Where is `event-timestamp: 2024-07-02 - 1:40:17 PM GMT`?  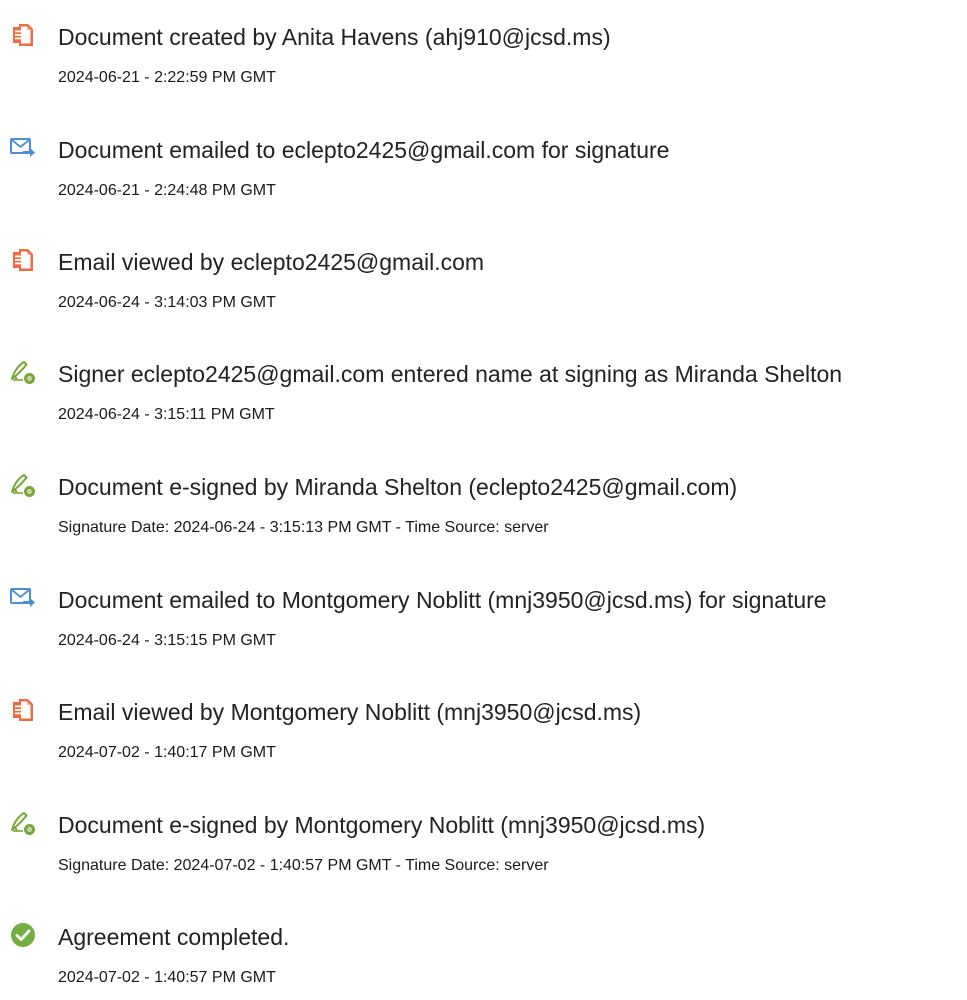
event-timestamp: 2024-07-02 - 1:40:17 PM GMT is located at coordinates (167, 752).